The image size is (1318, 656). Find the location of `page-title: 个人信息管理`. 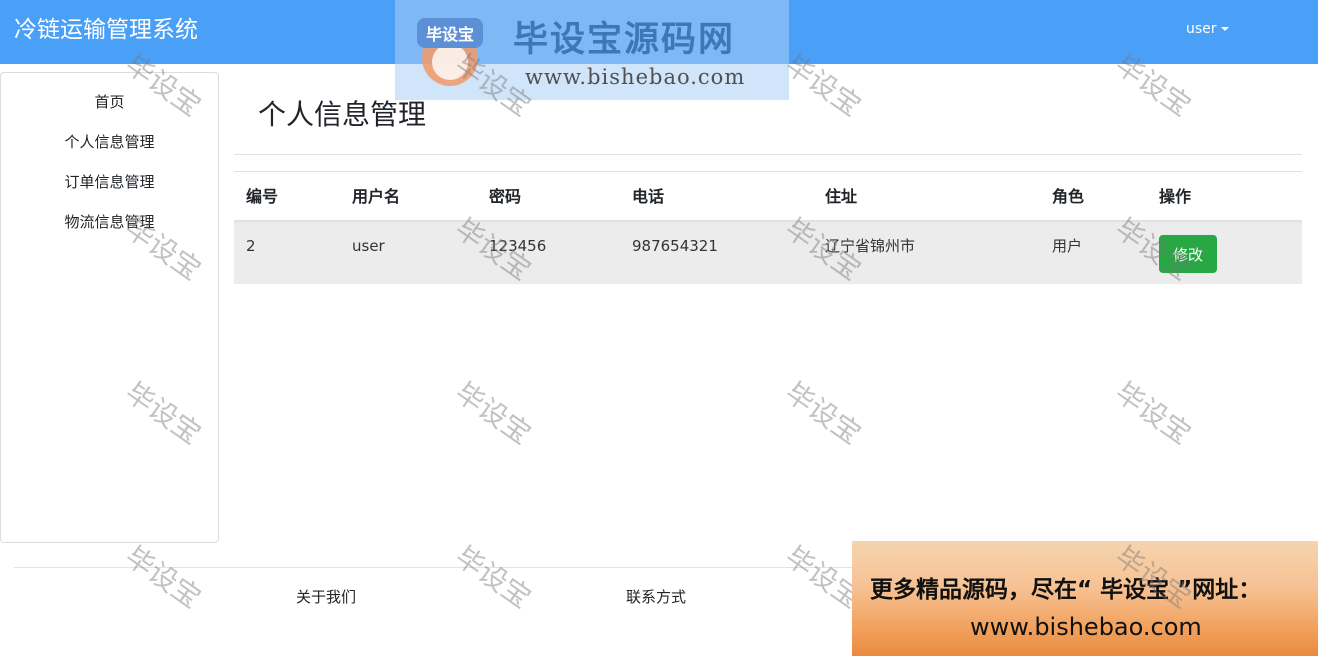

page-title: 个人信息管理 is located at coordinates (342, 114).